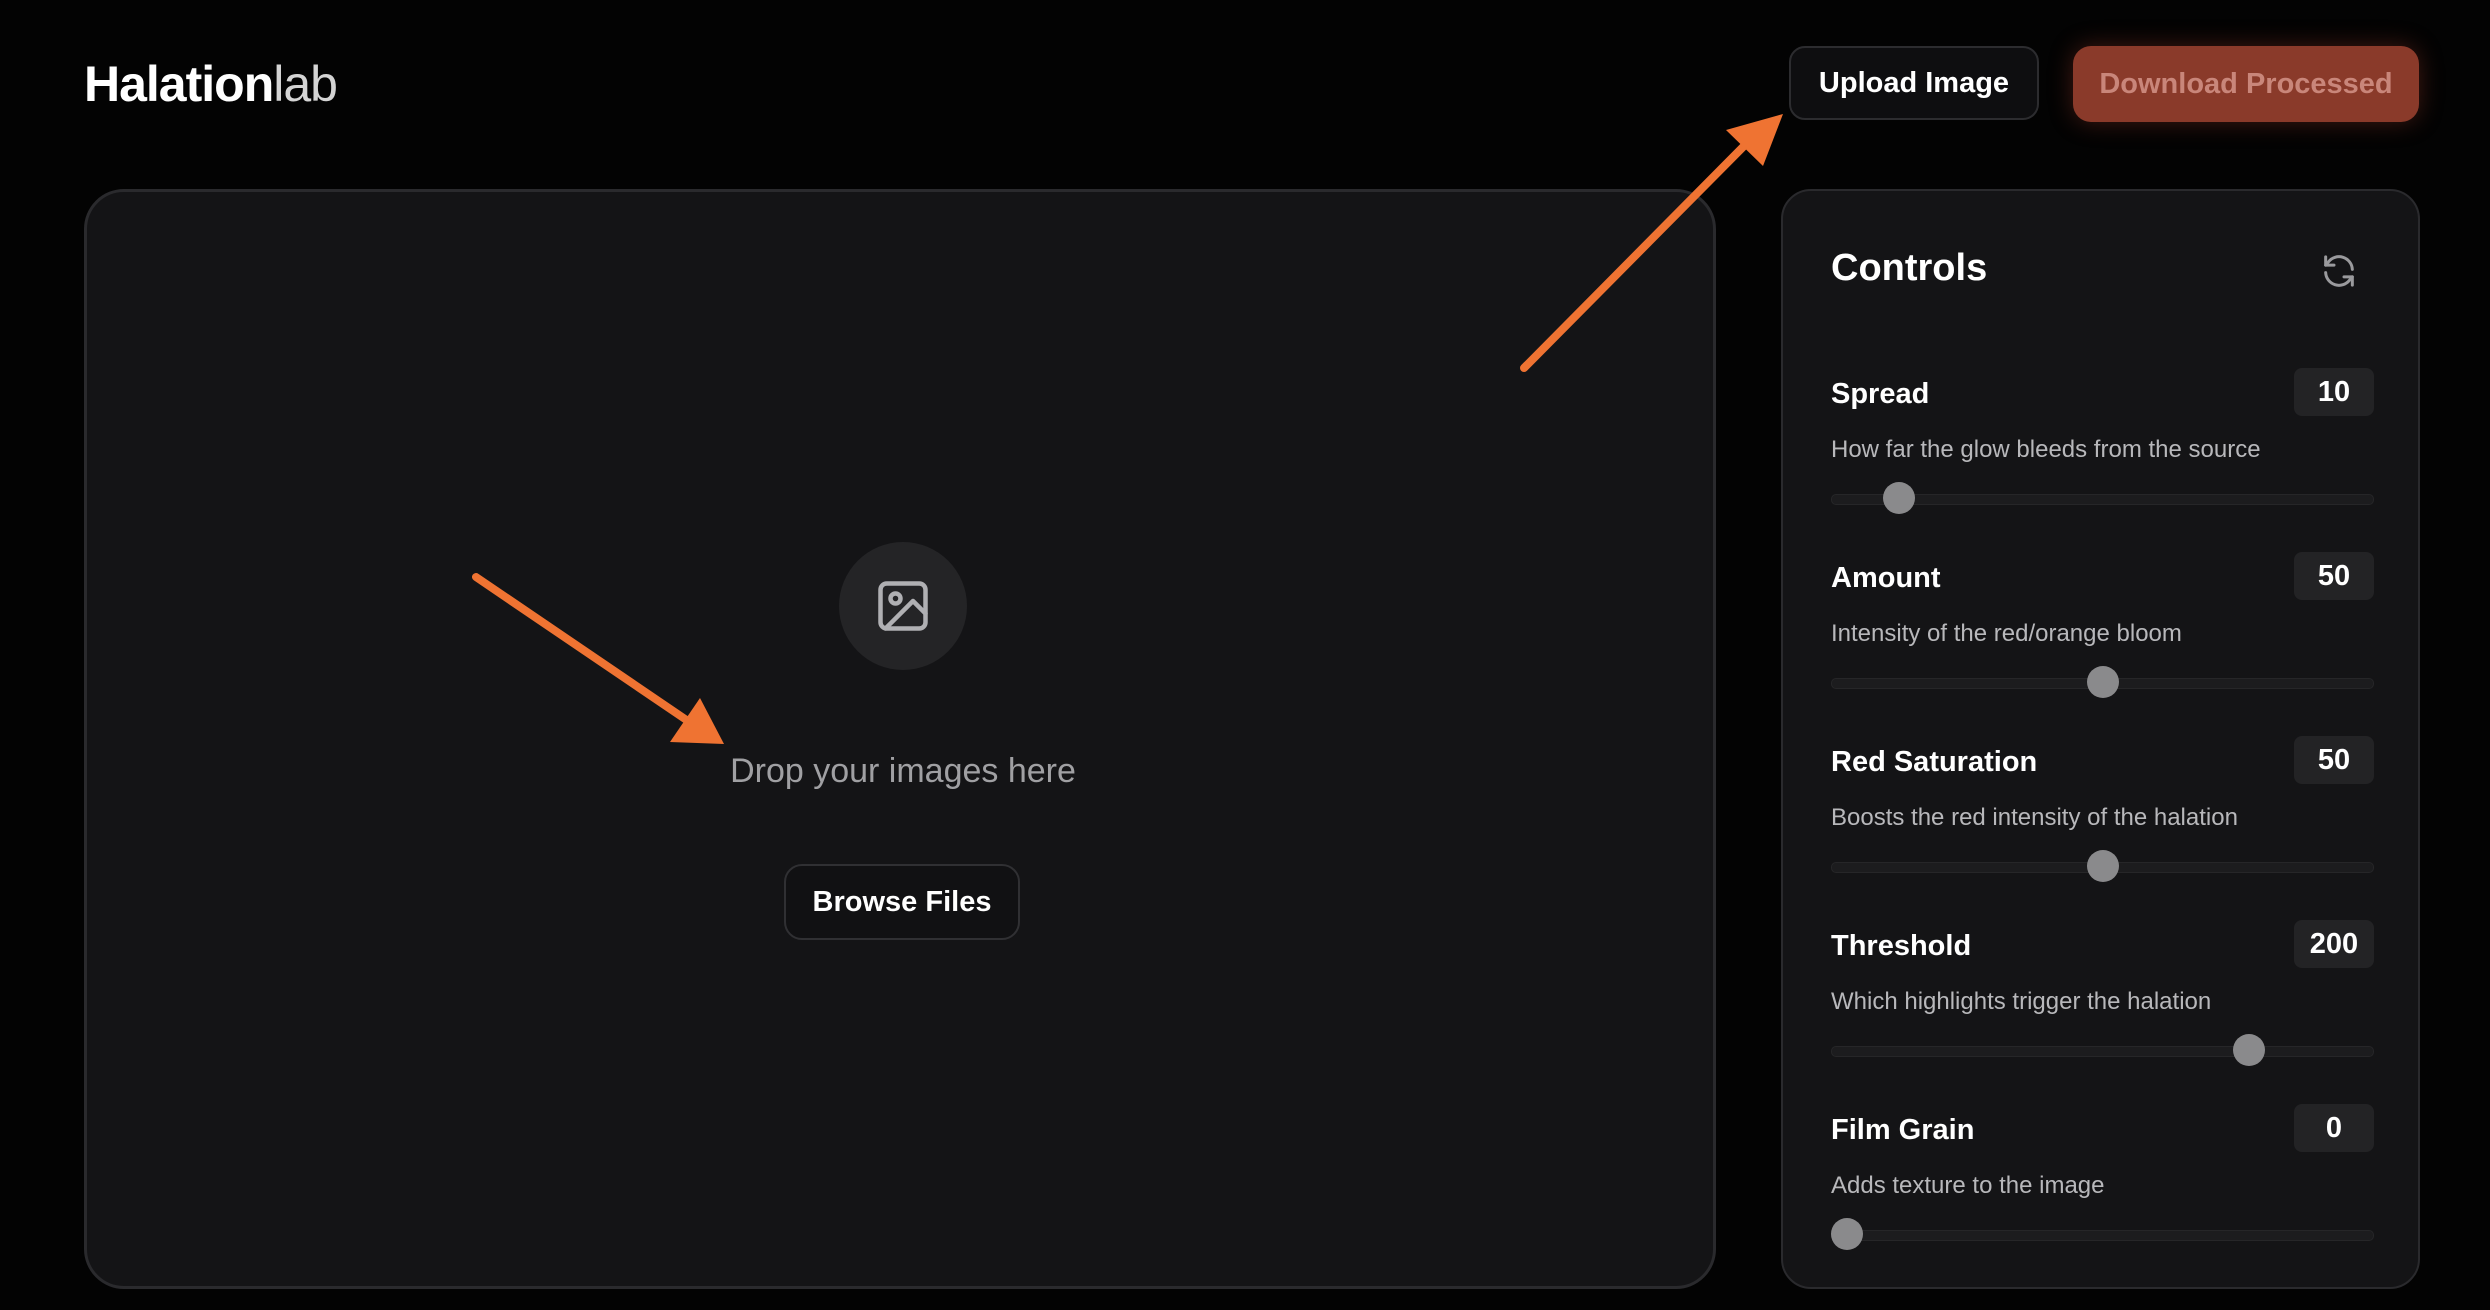  Describe the element at coordinates (2102, 498) in the screenshot. I see `spread-slider` at that location.